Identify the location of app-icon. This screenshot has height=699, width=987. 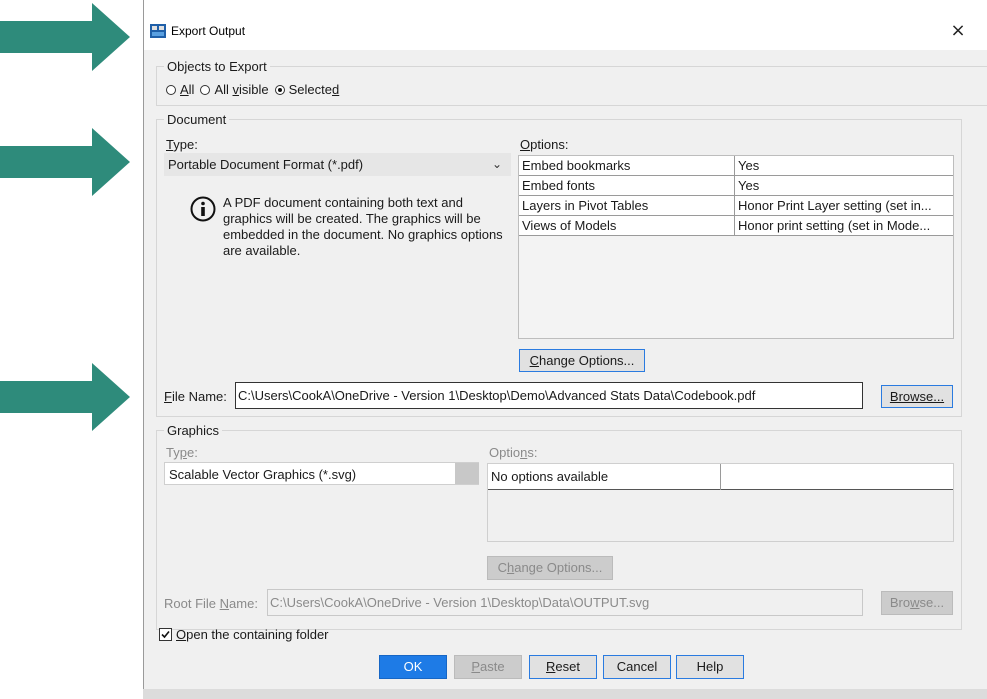
(158, 31).